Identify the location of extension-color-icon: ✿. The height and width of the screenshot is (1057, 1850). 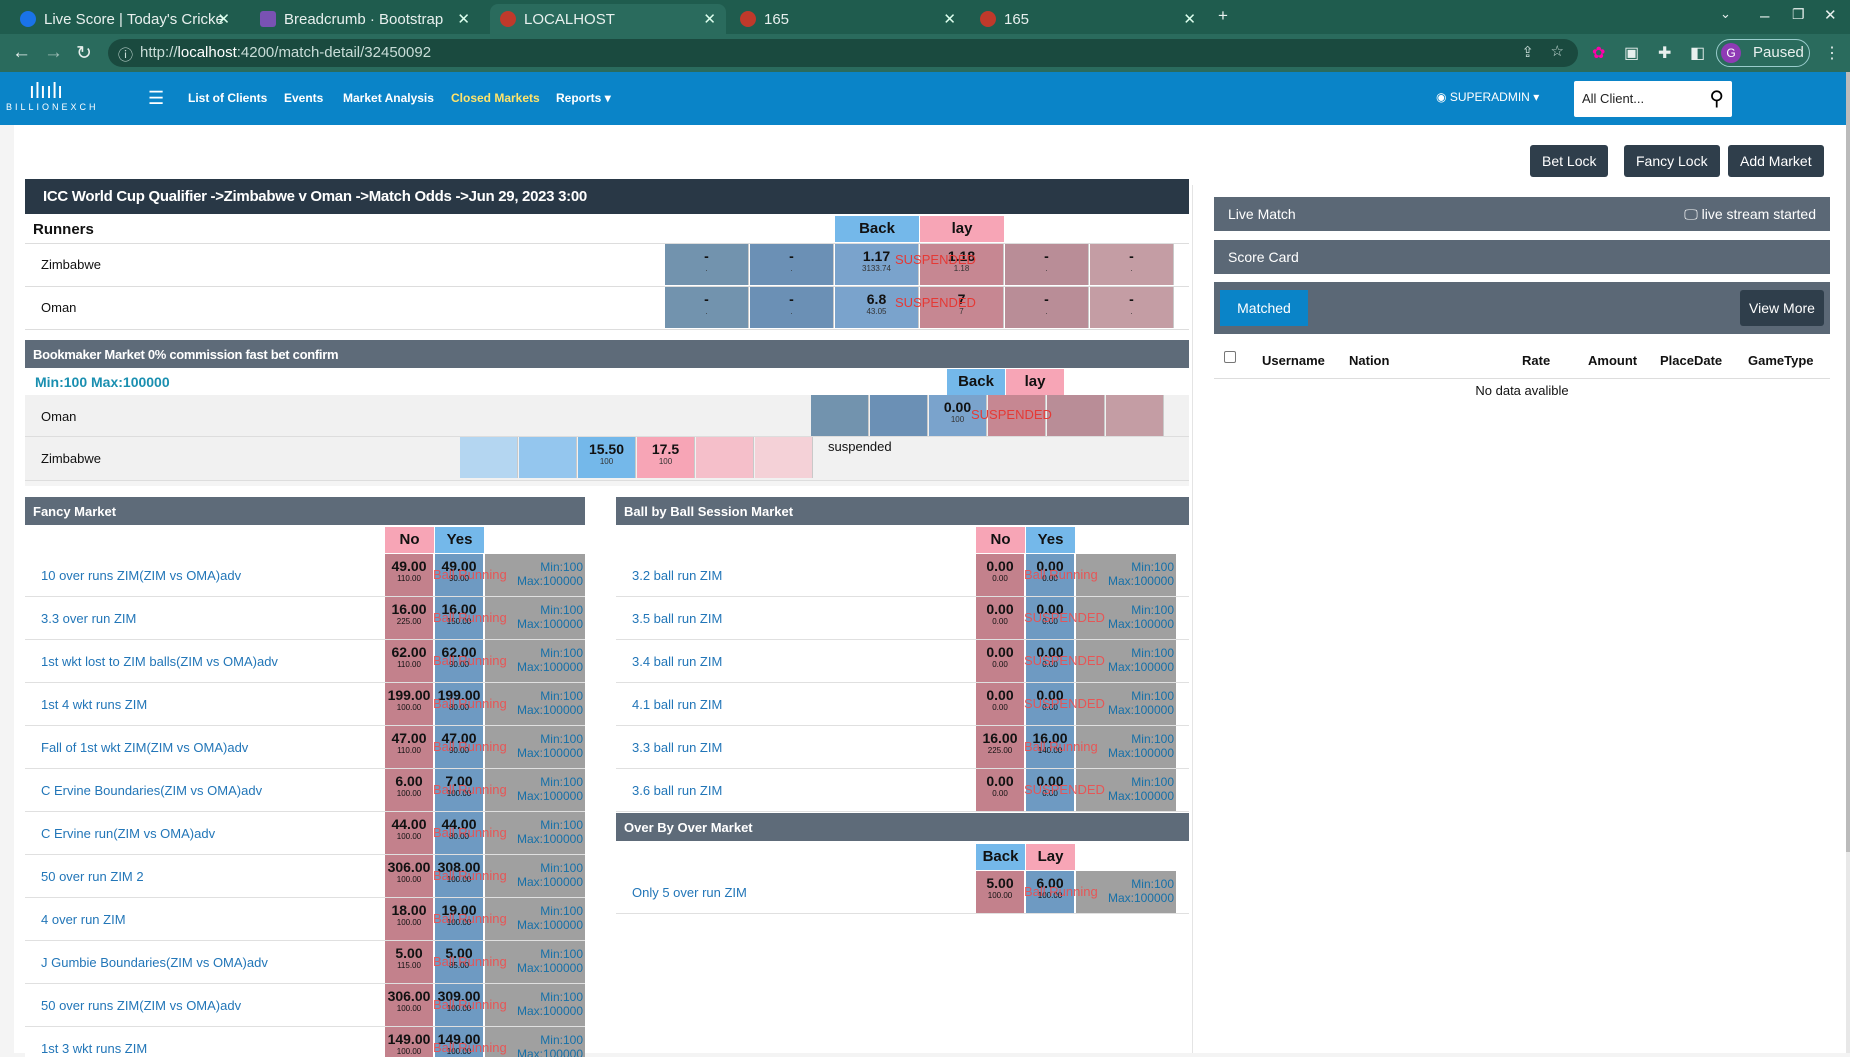
(1598, 53).